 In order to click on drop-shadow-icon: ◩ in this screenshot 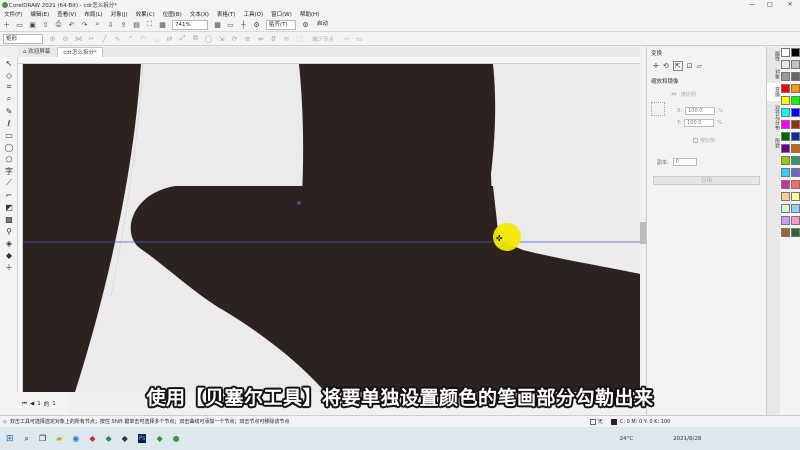, I will do `click(9, 207)`.